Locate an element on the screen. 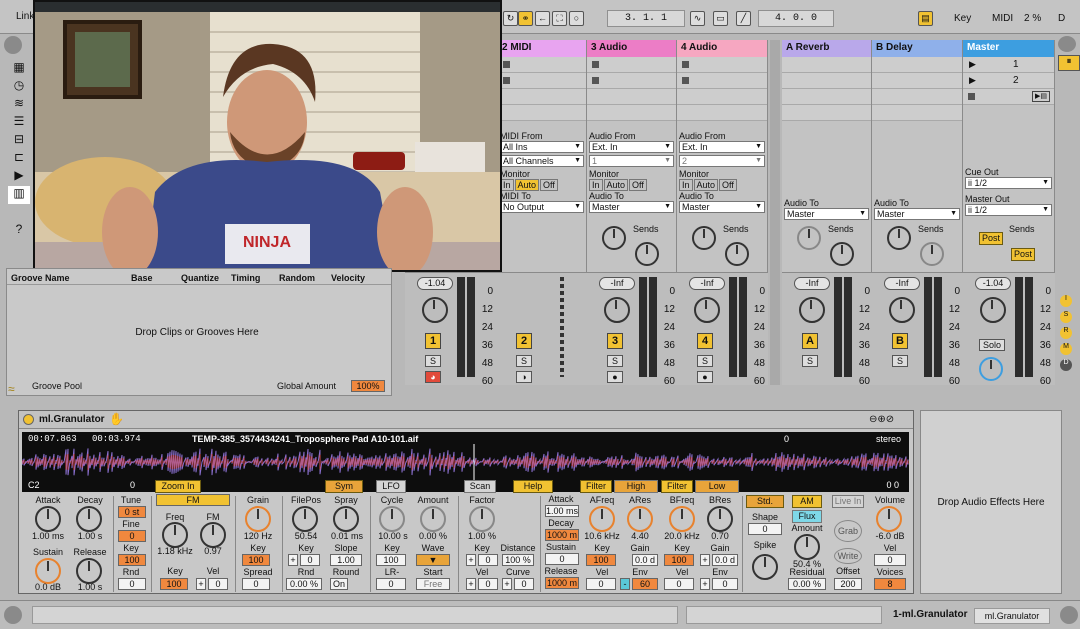  track-title: 4 Audio is located at coordinates (722, 48).